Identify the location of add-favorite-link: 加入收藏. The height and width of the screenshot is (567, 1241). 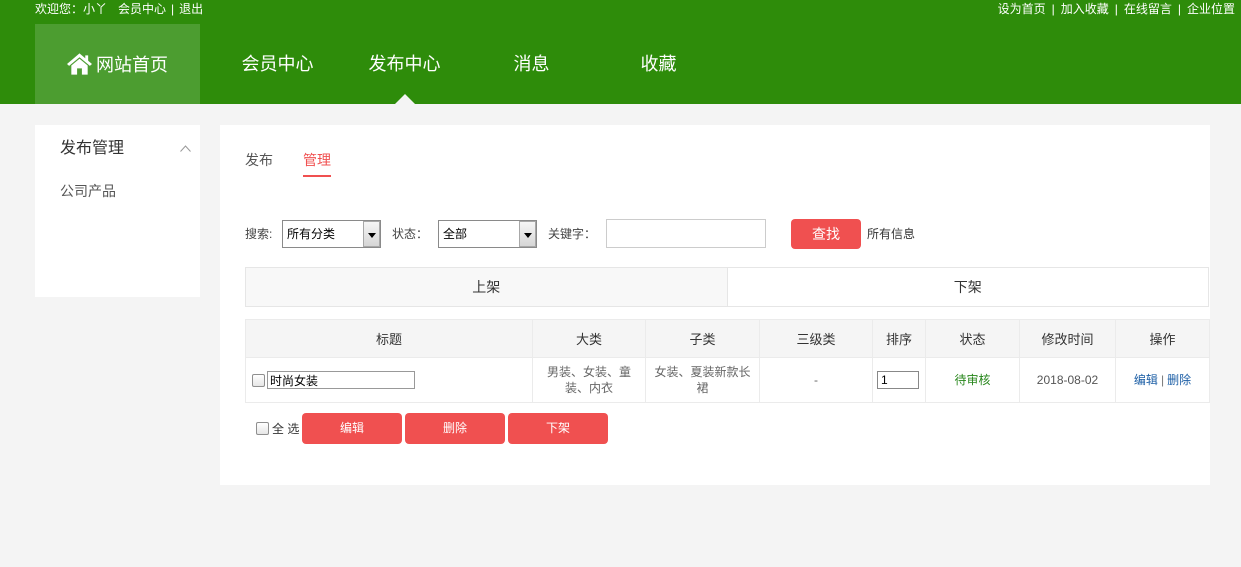
(1085, 9).